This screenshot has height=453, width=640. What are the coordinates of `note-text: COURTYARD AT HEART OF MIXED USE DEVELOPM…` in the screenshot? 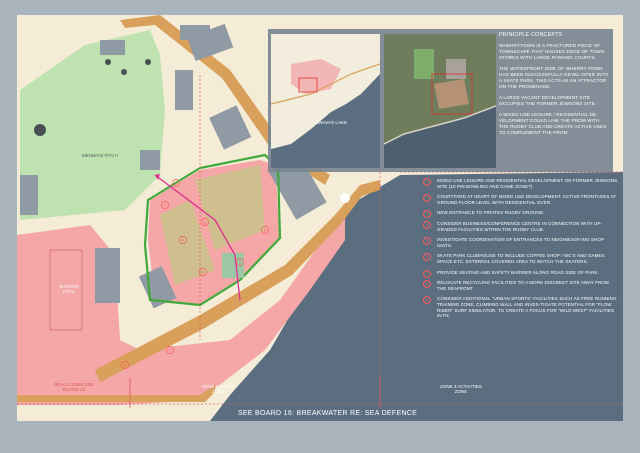 It's located at (527, 199).